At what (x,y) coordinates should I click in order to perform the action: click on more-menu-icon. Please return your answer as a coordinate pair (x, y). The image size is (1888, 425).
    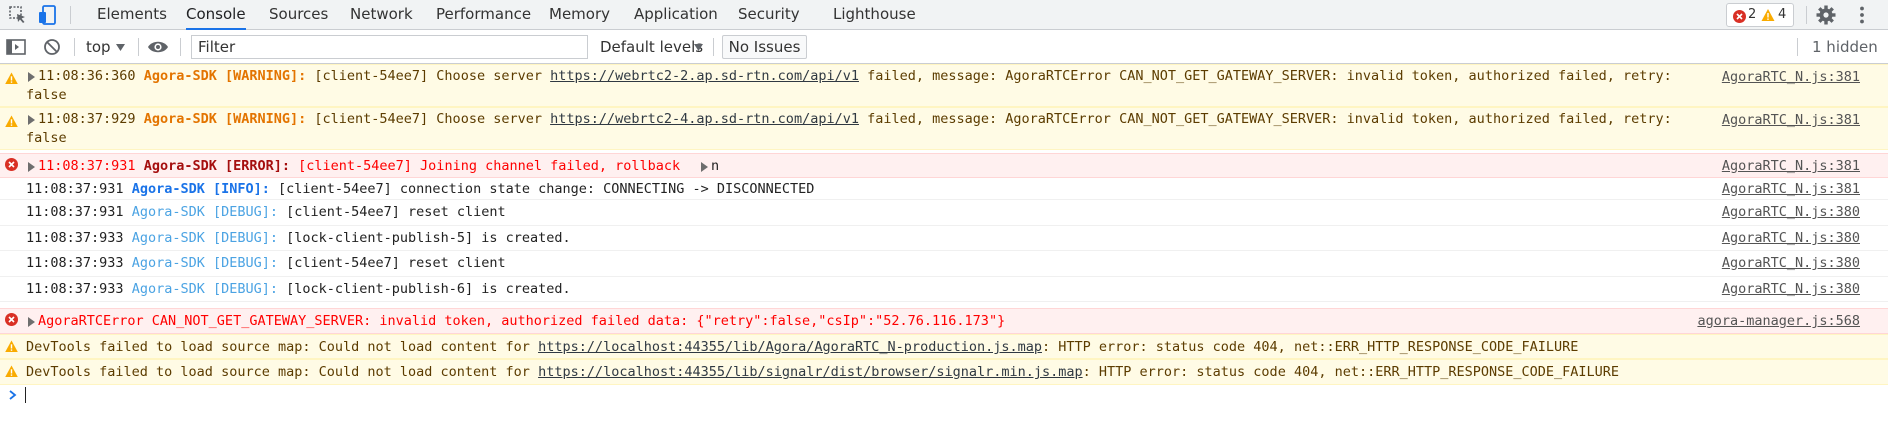
    Looking at the image, I should click on (1862, 15).